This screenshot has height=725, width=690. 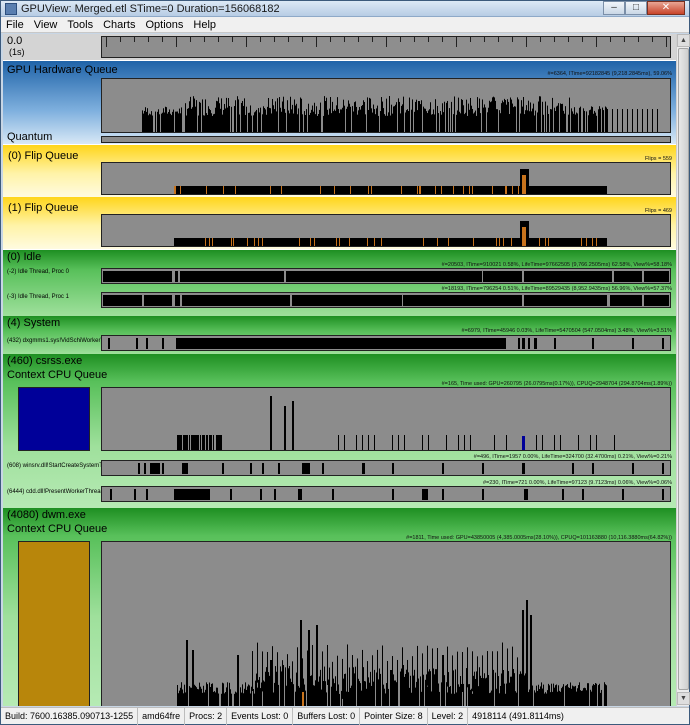 I want to click on quantum-track, so click(x=386, y=139).